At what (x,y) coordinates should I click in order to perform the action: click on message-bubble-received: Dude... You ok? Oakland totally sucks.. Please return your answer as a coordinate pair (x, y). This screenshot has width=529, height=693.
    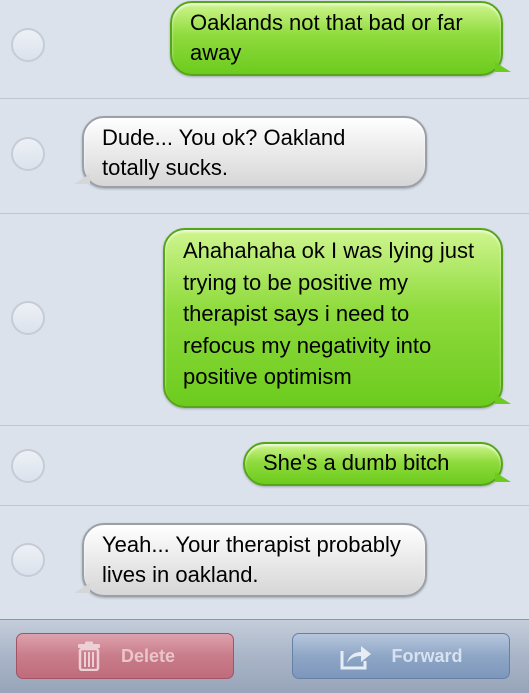
    Looking at the image, I should click on (250, 152).